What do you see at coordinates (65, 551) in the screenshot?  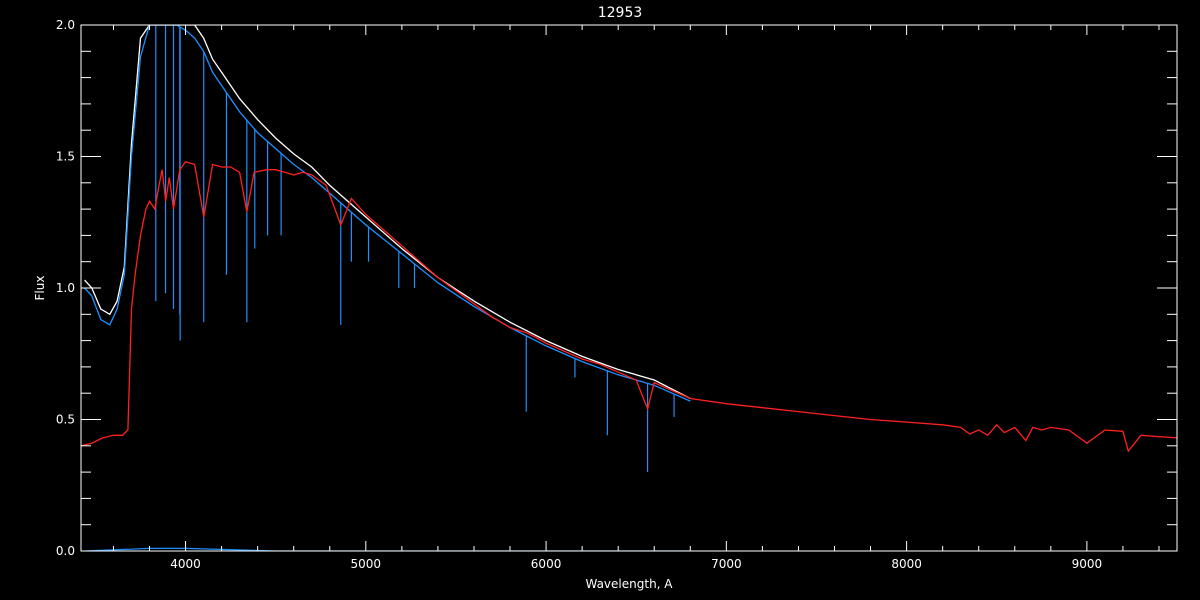 I see `y-tick-label: 0.0` at bounding box center [65, 551].